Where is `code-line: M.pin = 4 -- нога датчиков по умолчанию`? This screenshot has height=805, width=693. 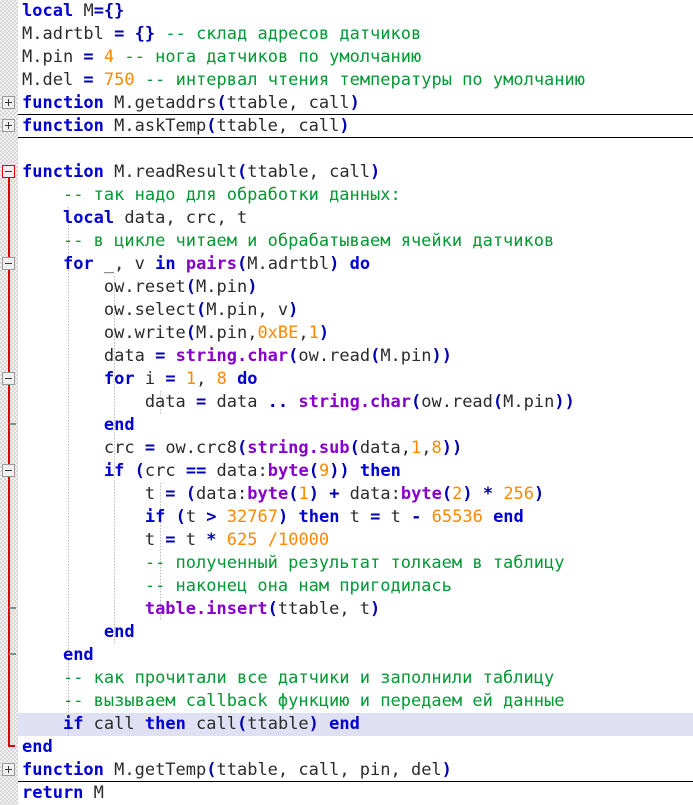 code-line: M.pin = 4 -- нога датчиков по умолчанию is located at coordinates (355, 57).